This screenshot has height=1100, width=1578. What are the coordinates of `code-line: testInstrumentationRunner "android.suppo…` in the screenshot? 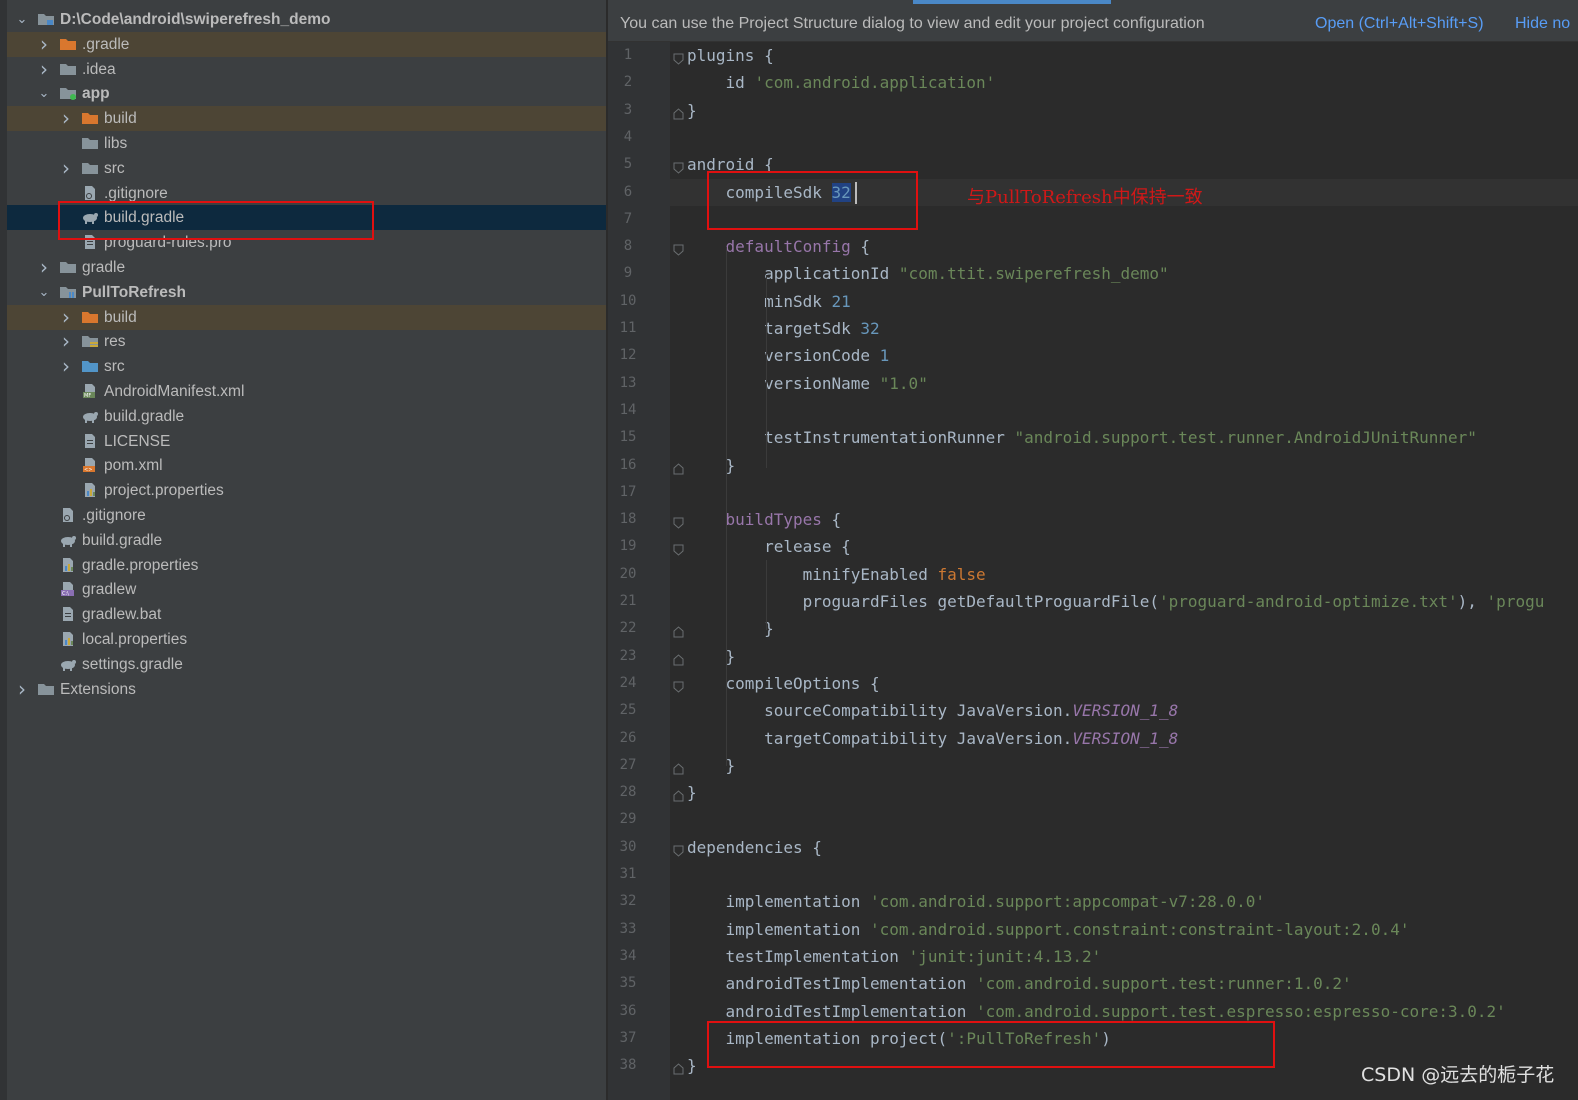 It's located at (1082, 438).